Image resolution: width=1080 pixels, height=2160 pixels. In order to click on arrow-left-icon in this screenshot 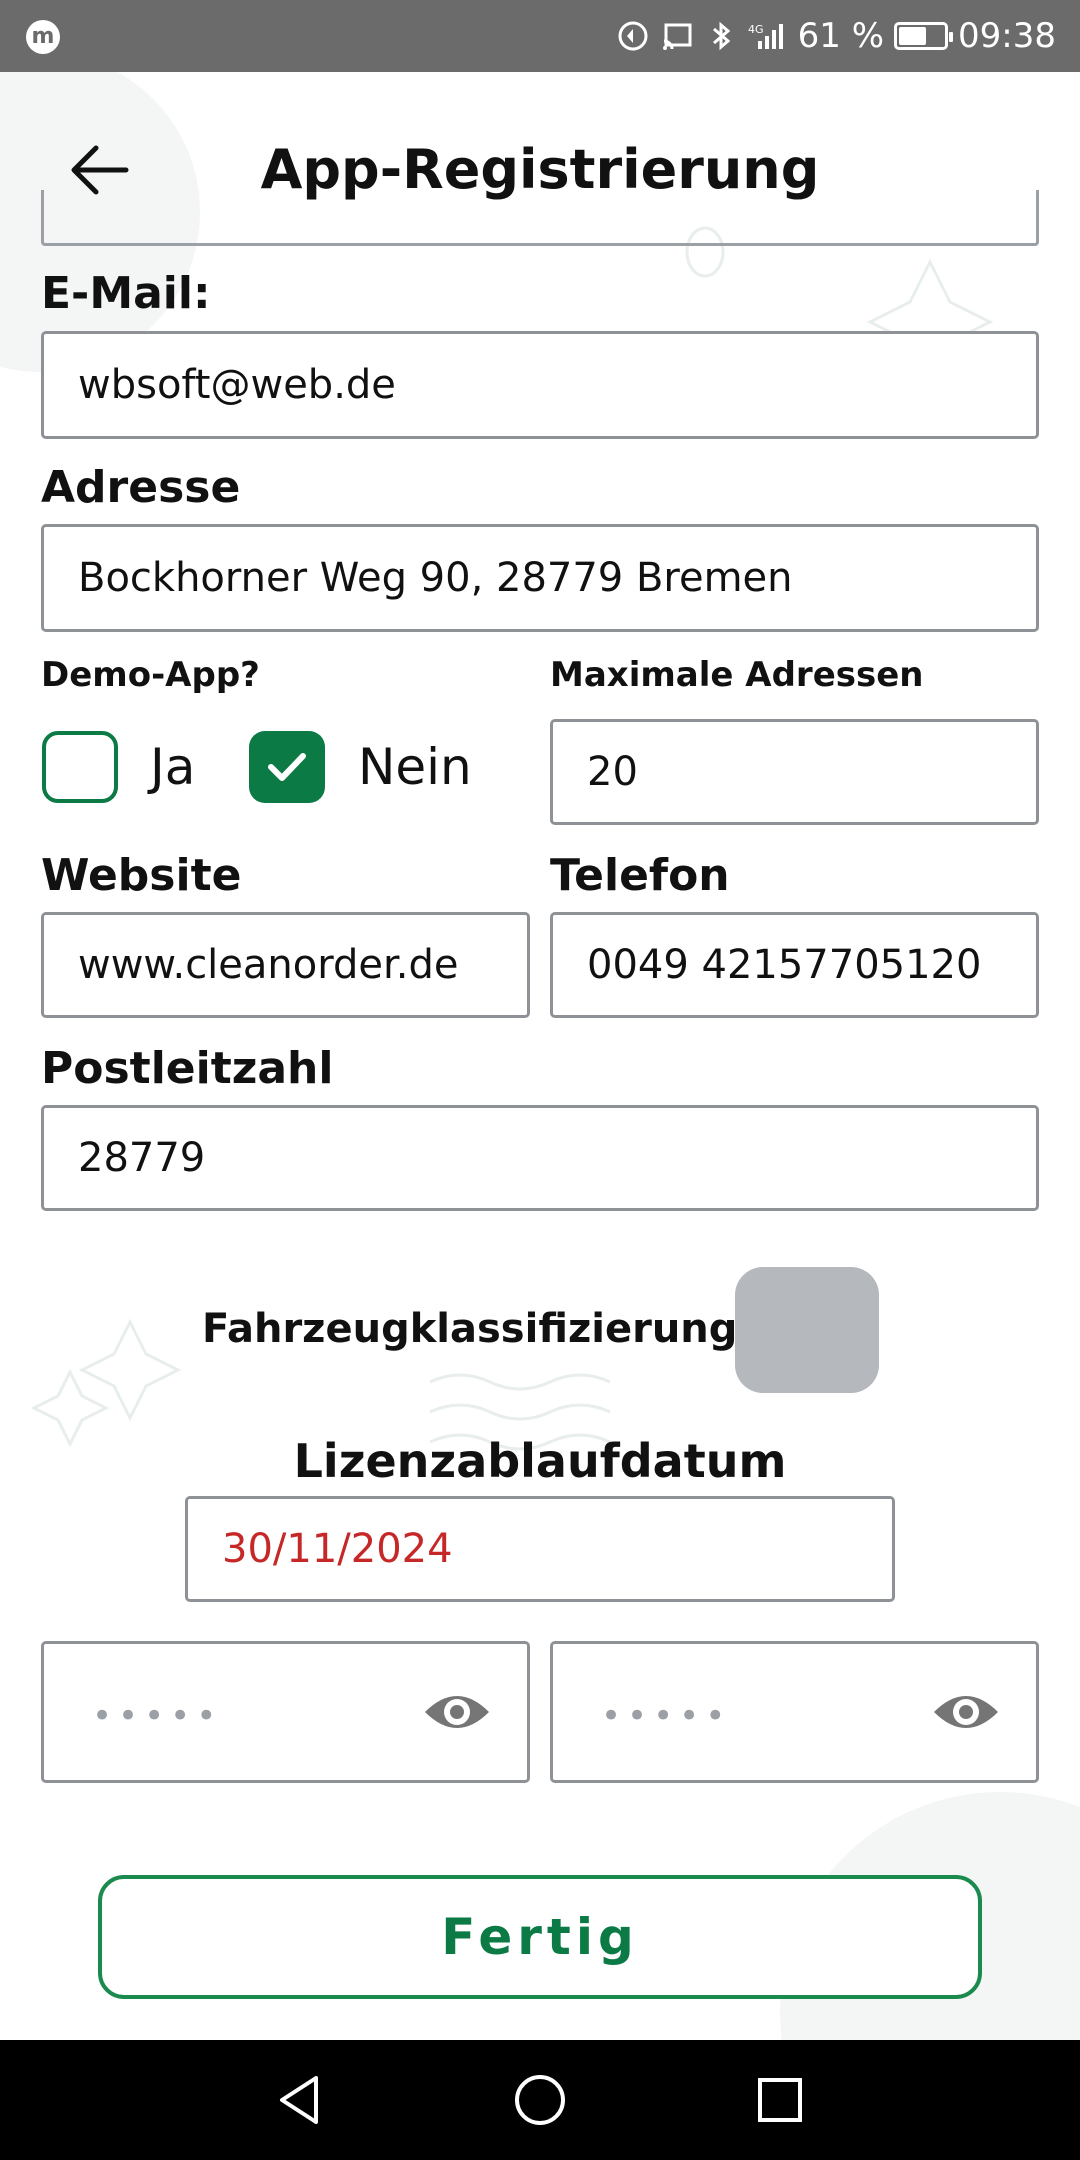, I will do `click(100, 170)`.